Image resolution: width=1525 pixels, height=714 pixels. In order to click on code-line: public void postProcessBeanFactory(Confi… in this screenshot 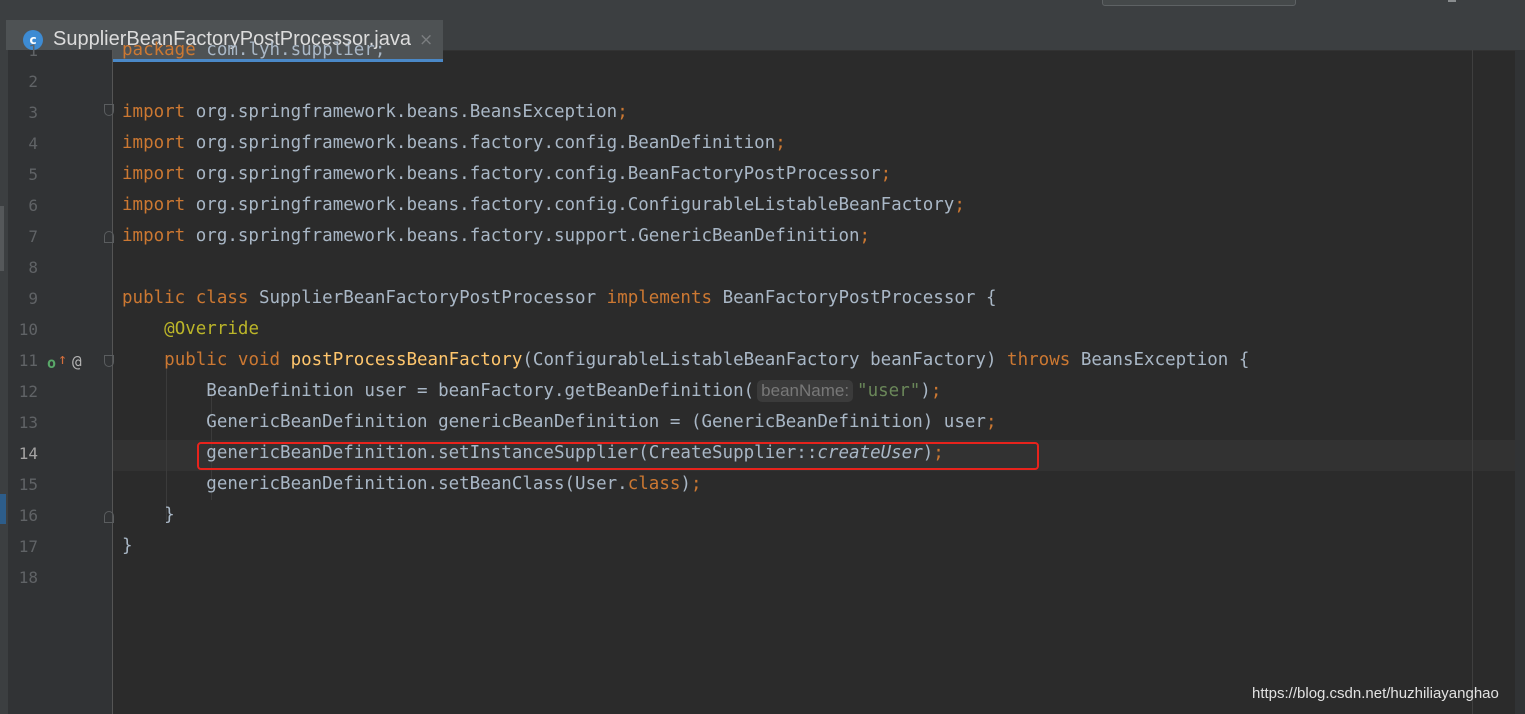, I will do `click(685, 360)`.